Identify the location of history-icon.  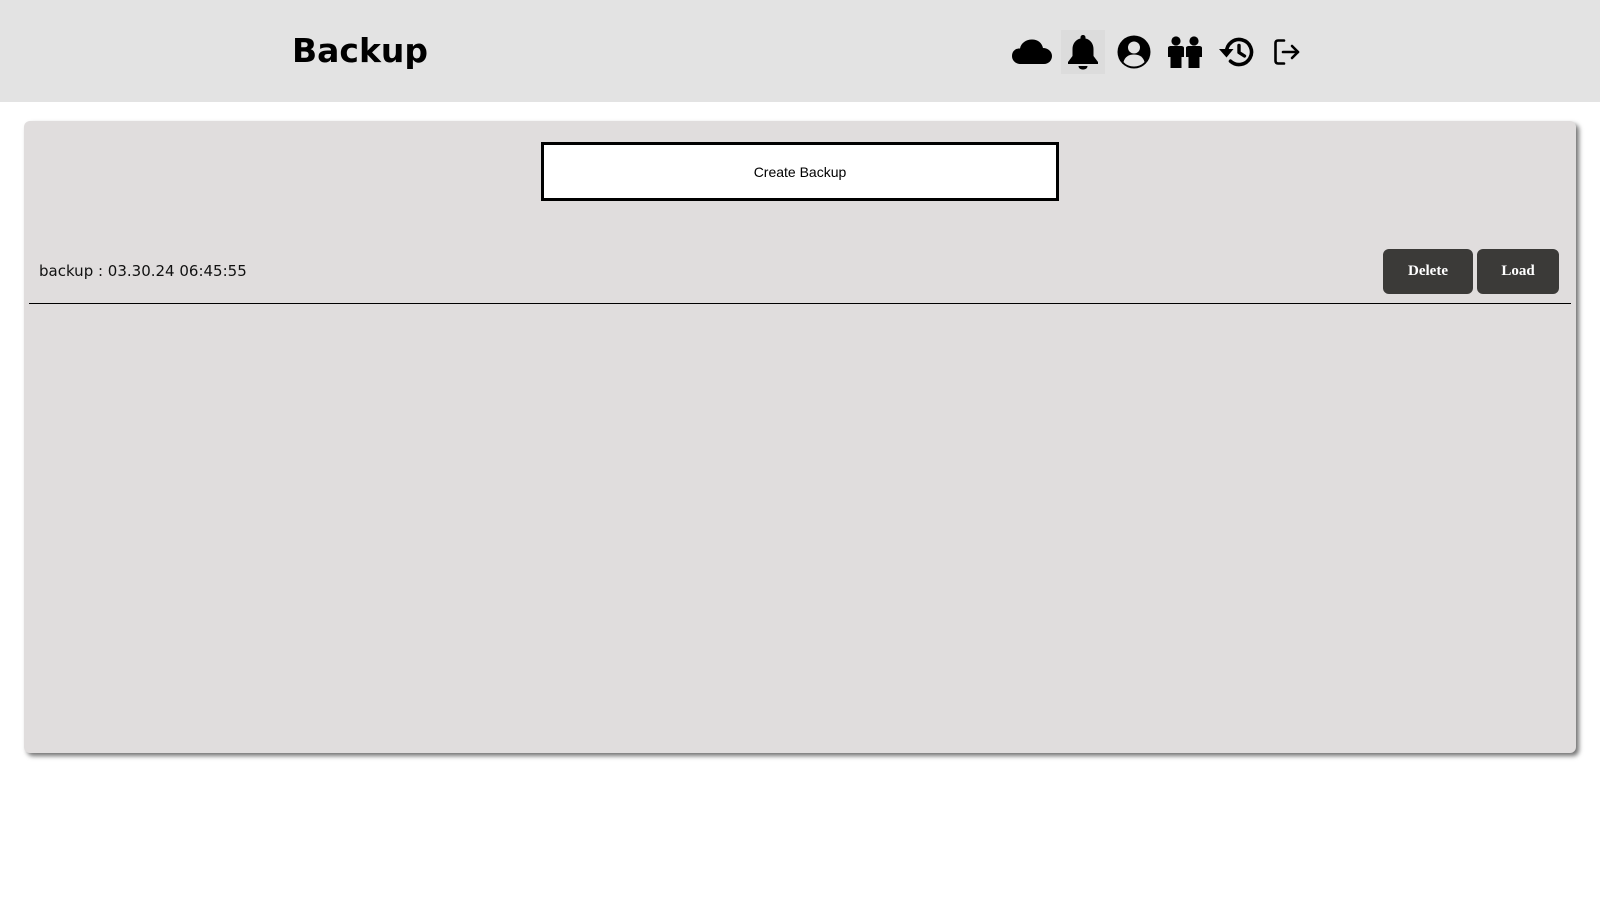
(1236, 52).